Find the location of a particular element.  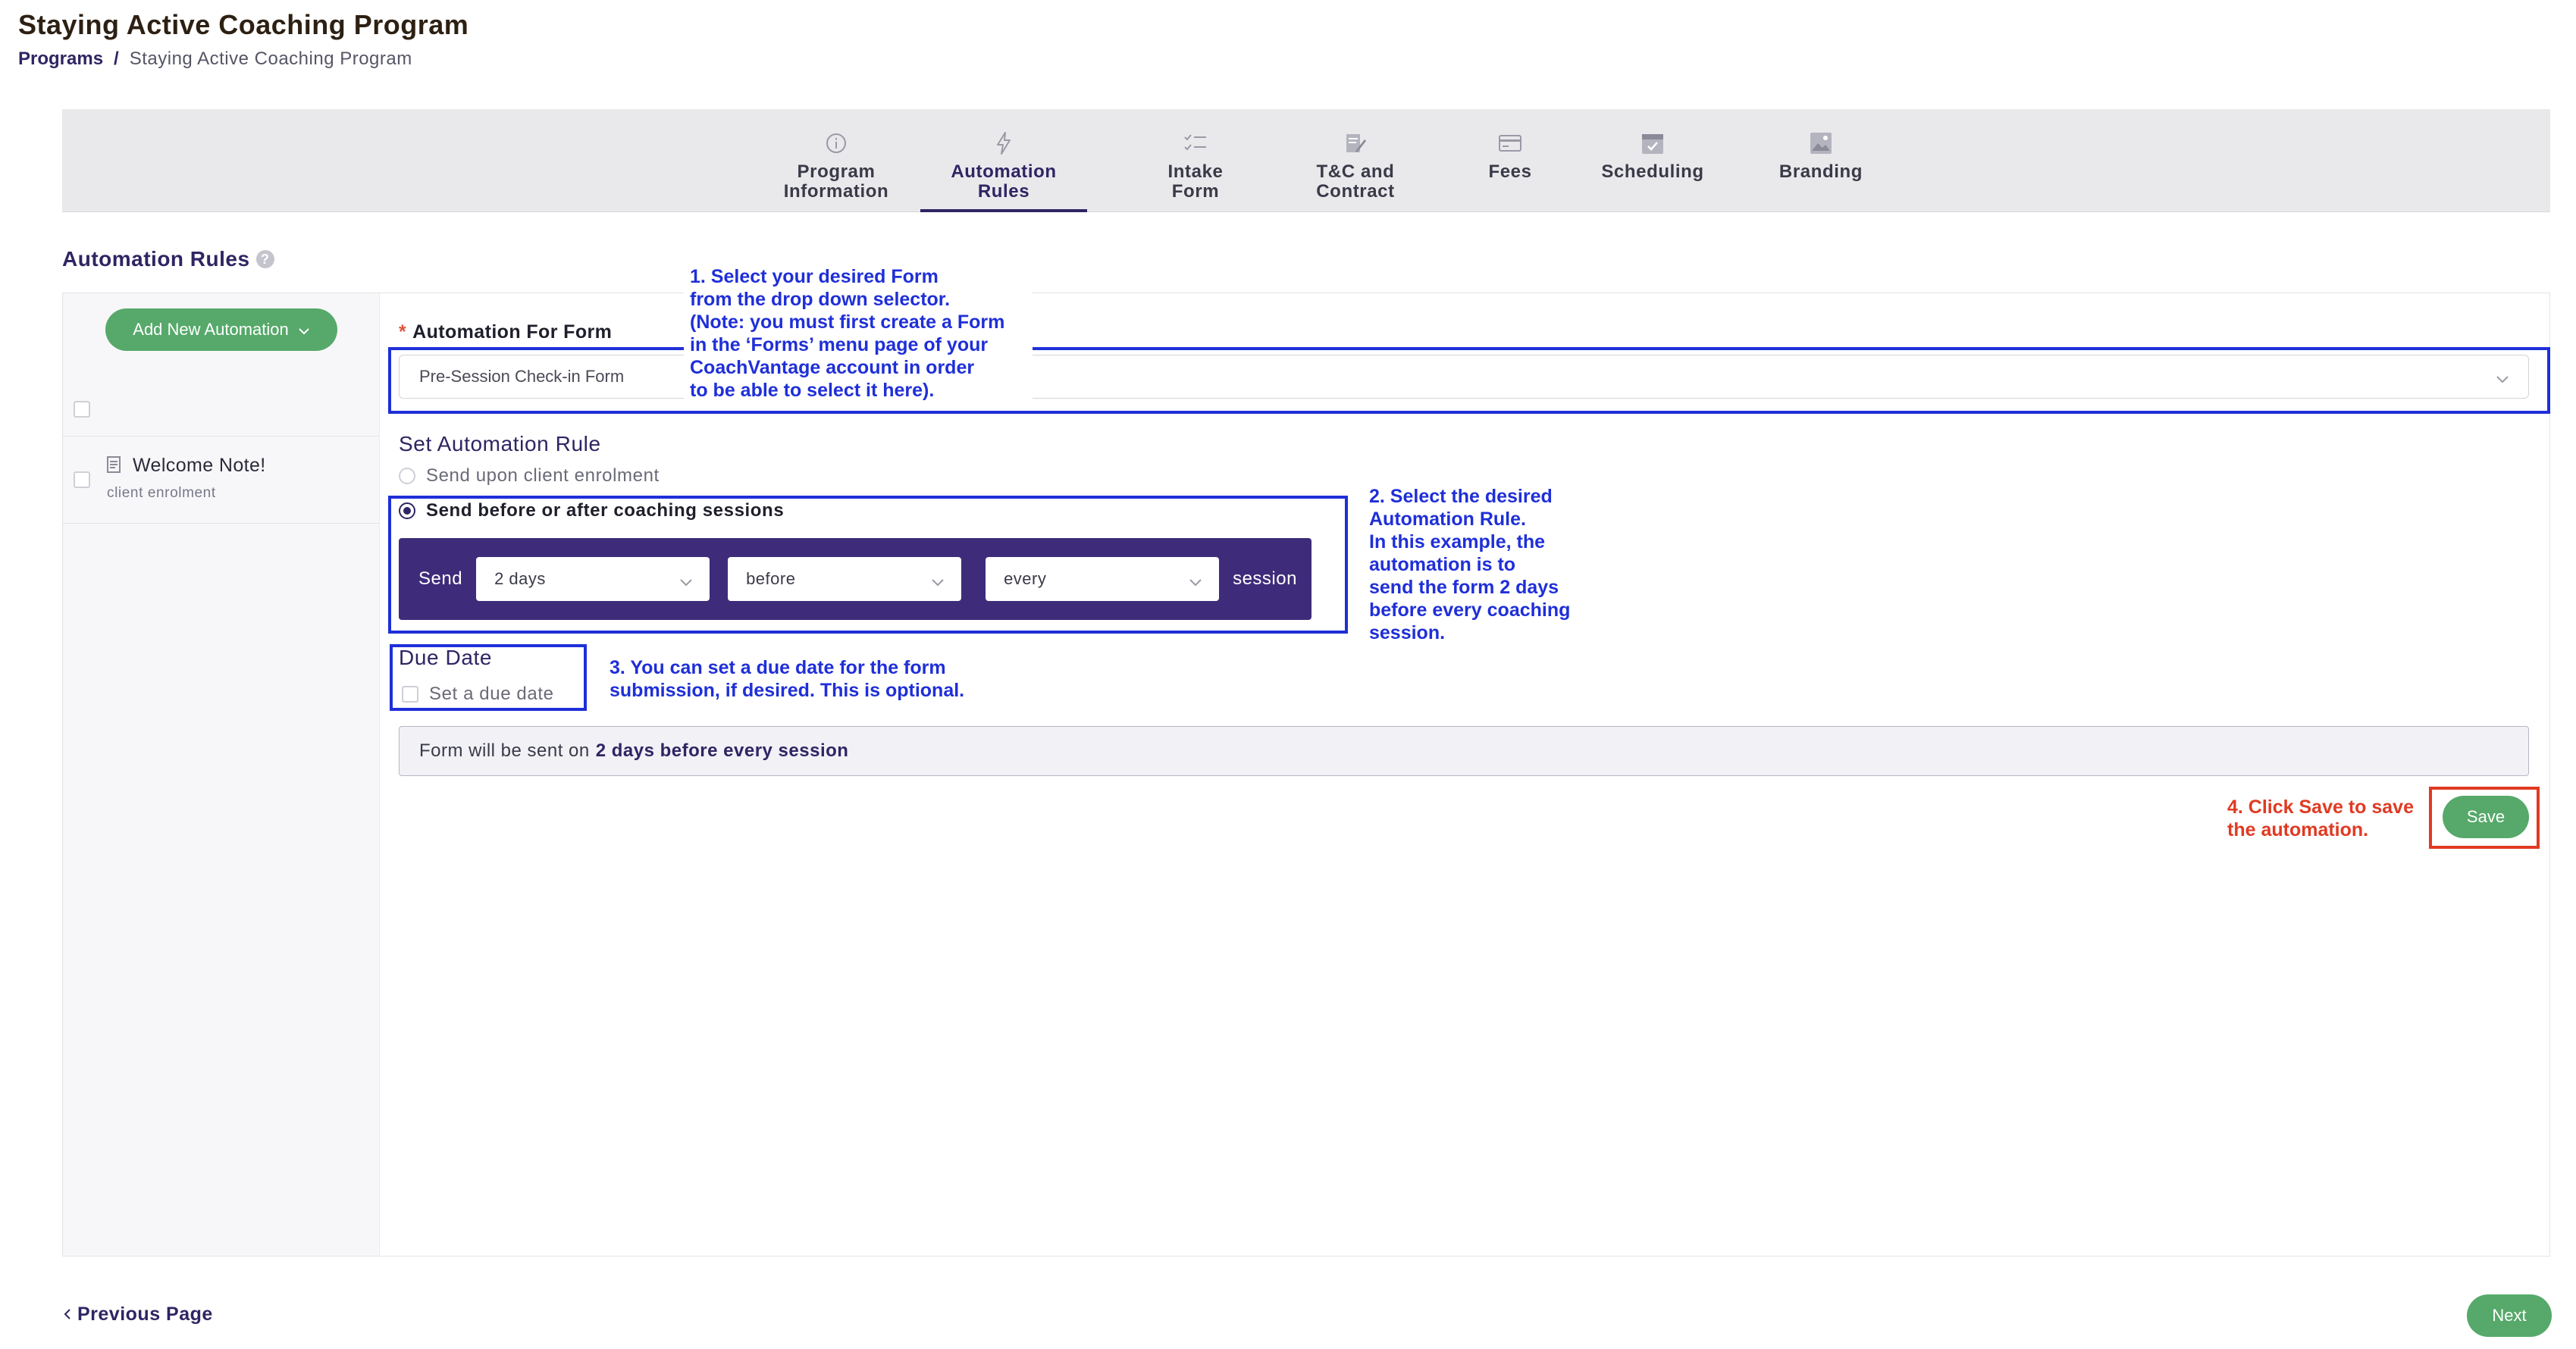

credit-card-icon is located at coordinates (1510, 143).